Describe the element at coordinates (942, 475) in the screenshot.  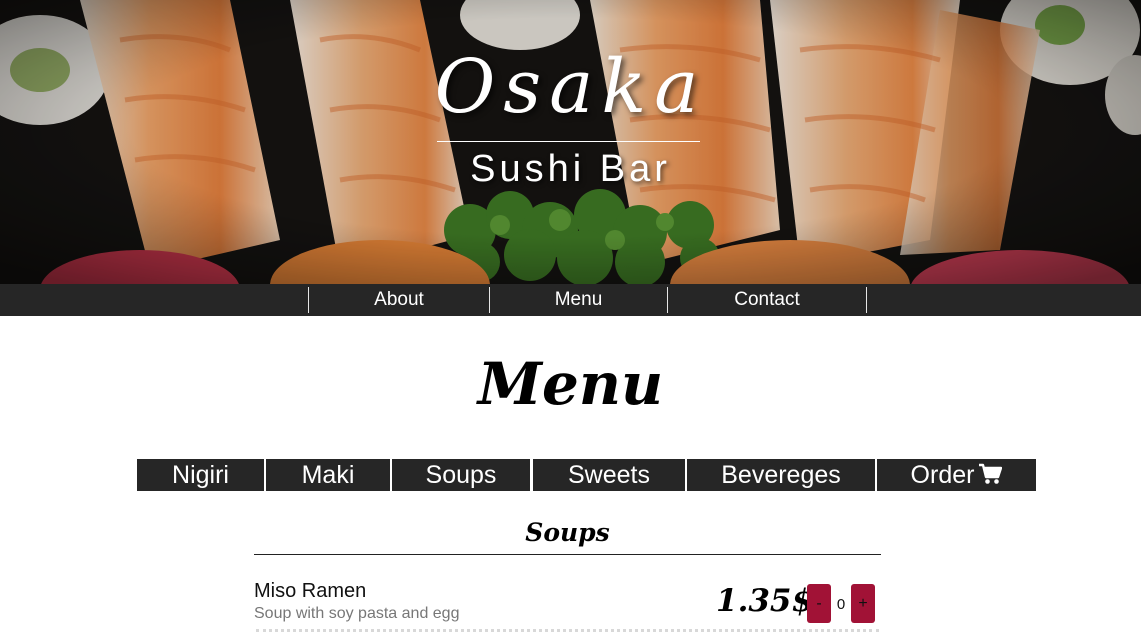
I see `tab-order-label: Order` at that location.